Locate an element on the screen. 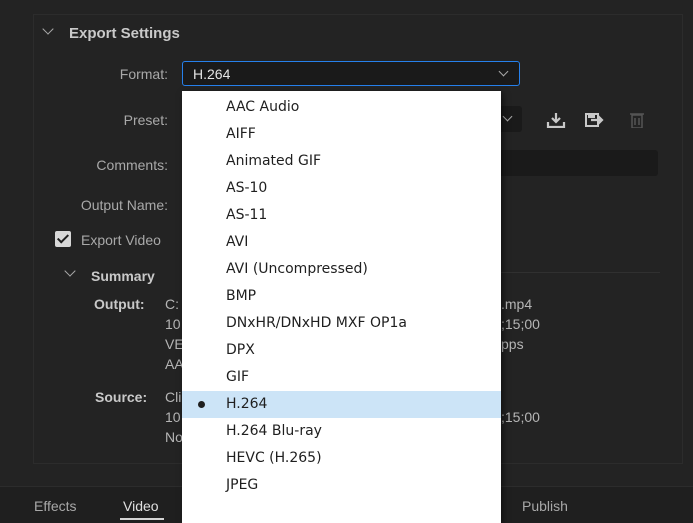  preset-label: Preset: is located at coordinates (145, 120).